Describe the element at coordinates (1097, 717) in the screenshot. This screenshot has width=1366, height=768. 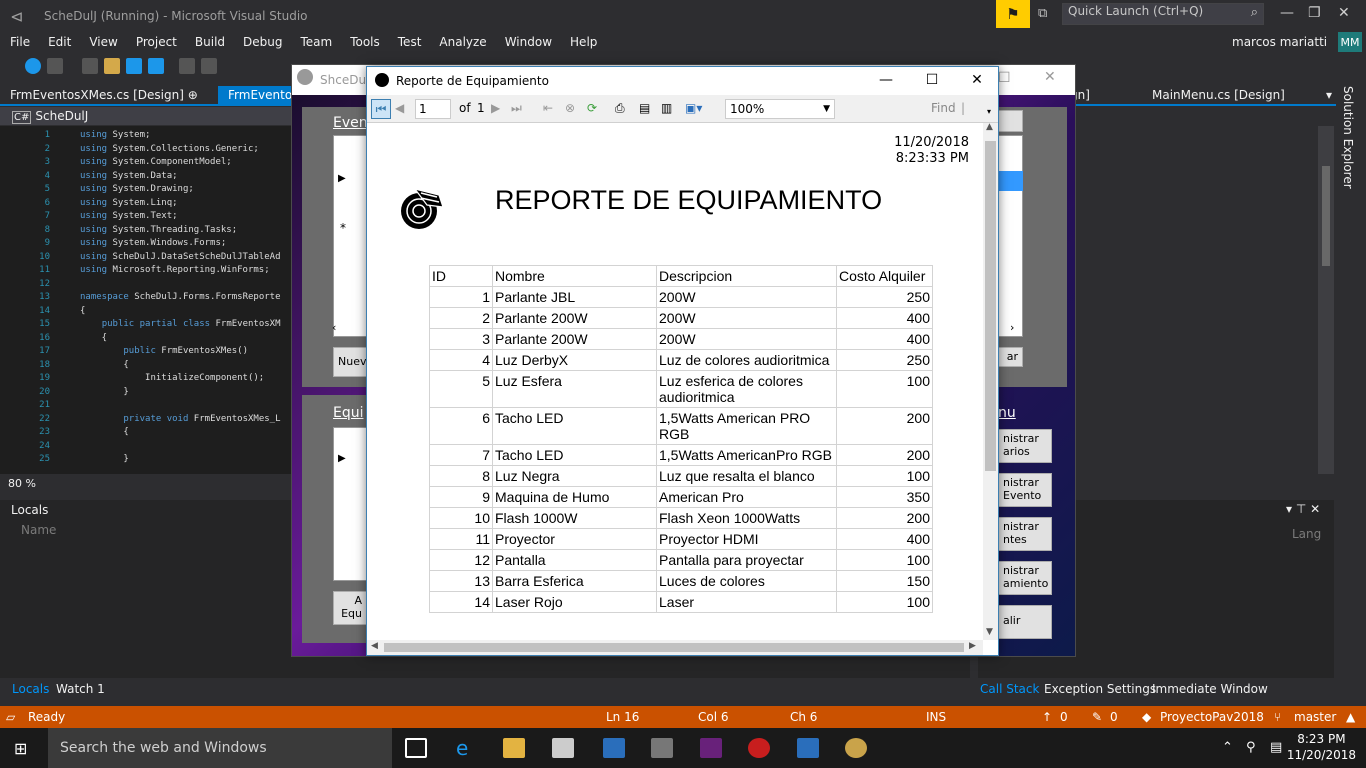
I see `pencil-icon: ✎` at that location.